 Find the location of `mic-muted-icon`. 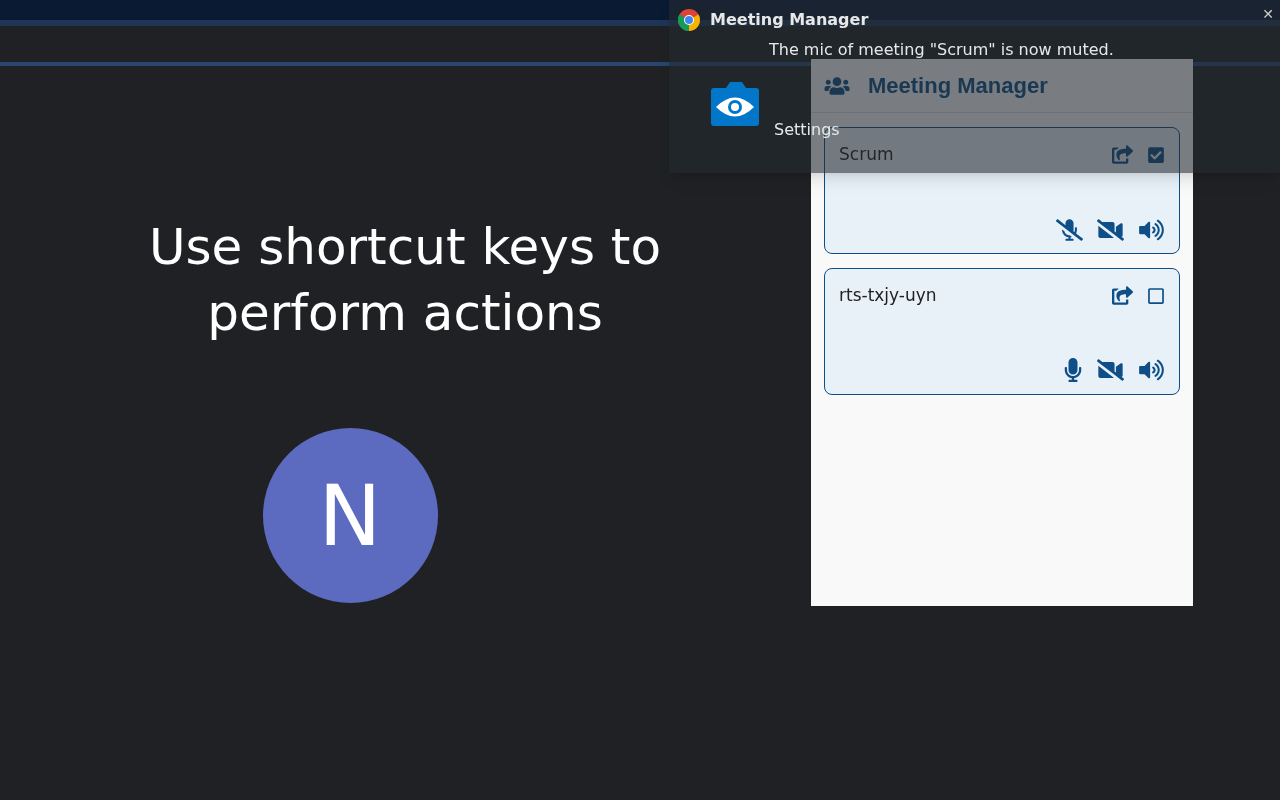

mic-muted-icon is located at coordinates (1069, 230).